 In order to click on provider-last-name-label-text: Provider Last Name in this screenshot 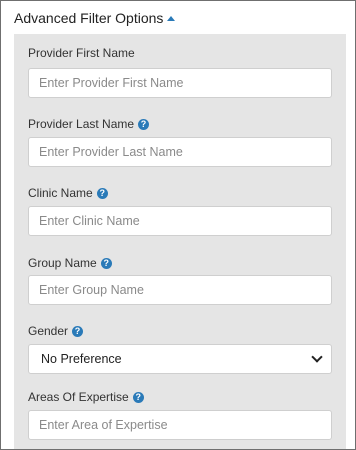, I will do `click(81, 124)`.